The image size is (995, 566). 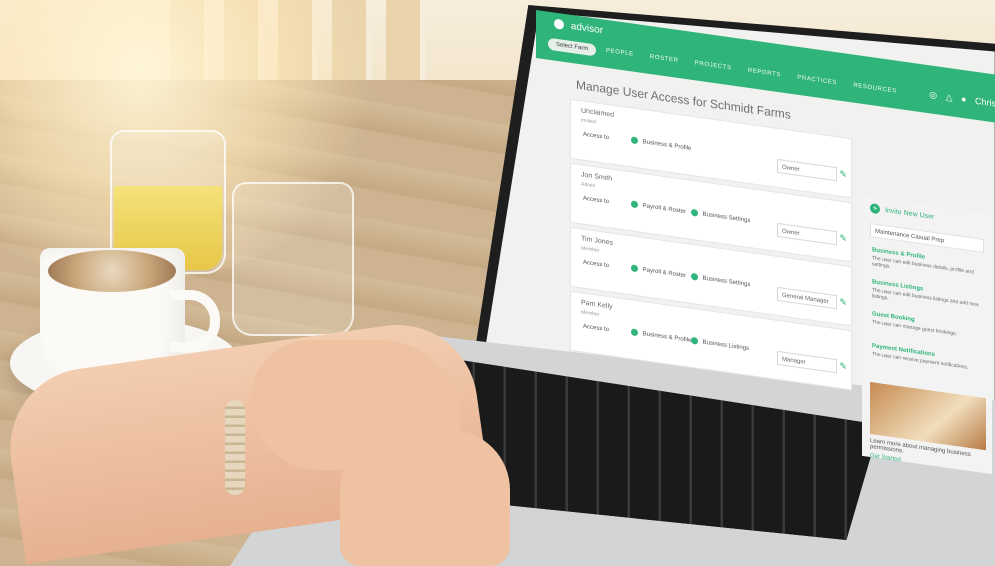 What do you see at coordinates (807, 362) in the screenshot?
I see `role-select: Manager` at bounding box center [807, 362].